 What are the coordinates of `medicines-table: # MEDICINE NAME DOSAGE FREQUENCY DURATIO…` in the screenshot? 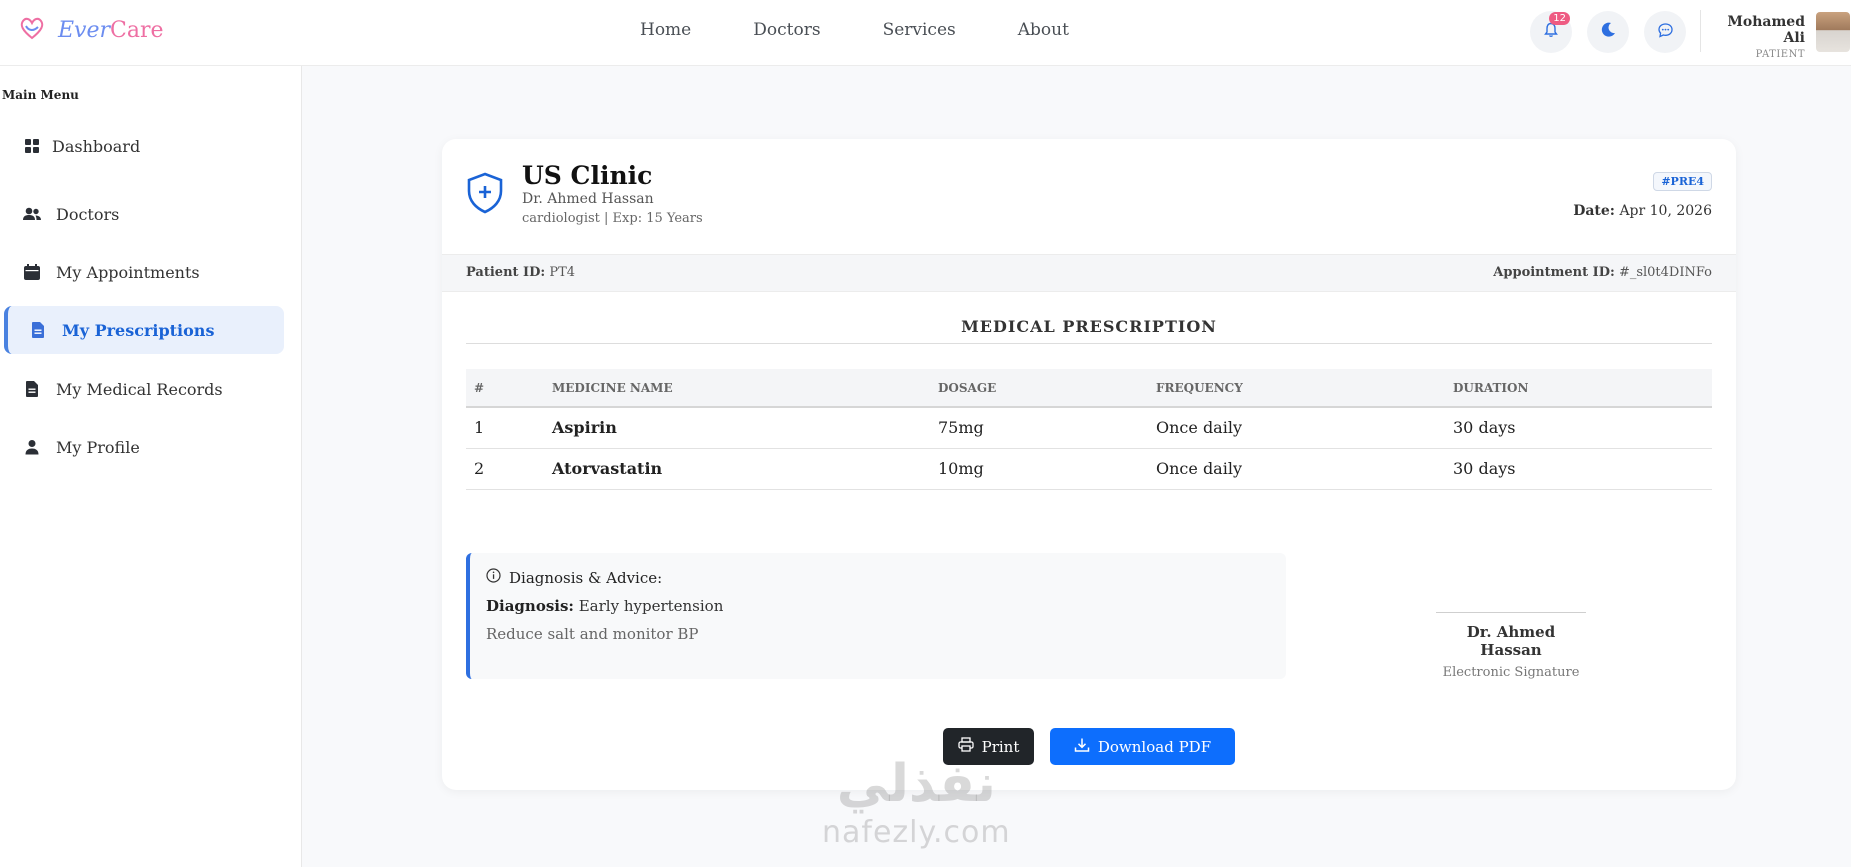 It's located at (1089, 429).